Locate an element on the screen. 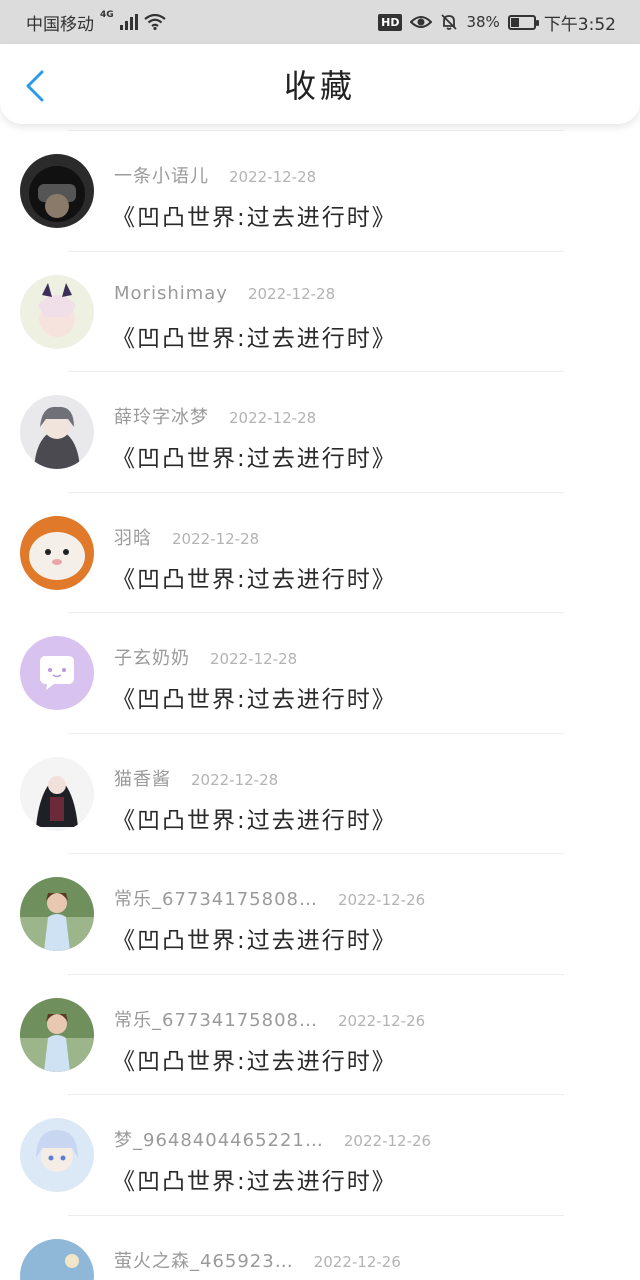 This screenshot has width=640, height=1280. item-meta: 萤火之森_465923… 2022-12-26 is located at coordinates (257, 1260).